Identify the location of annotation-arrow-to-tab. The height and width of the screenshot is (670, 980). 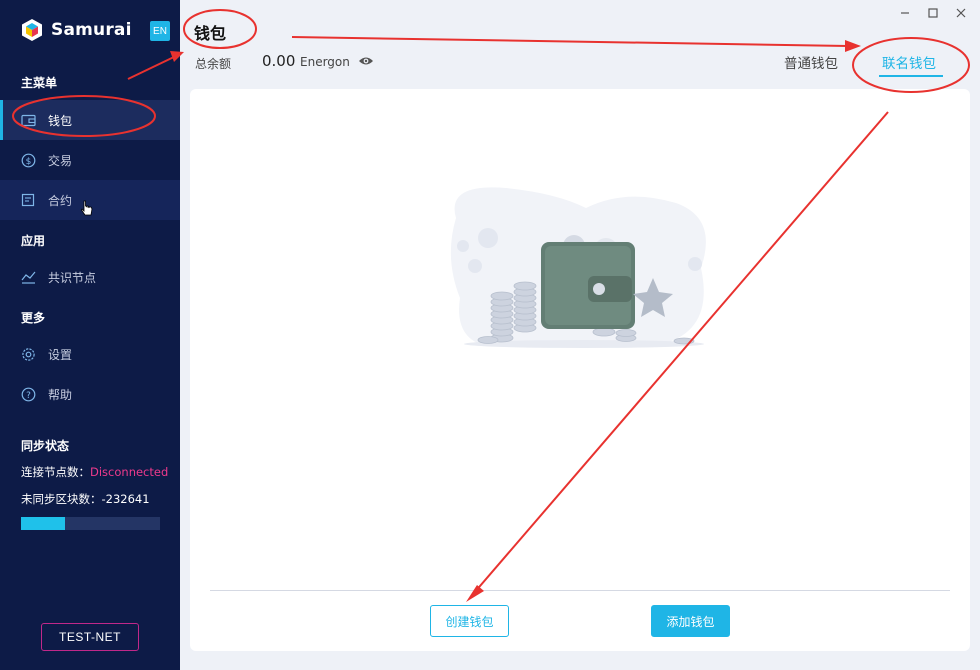
(570, 41).